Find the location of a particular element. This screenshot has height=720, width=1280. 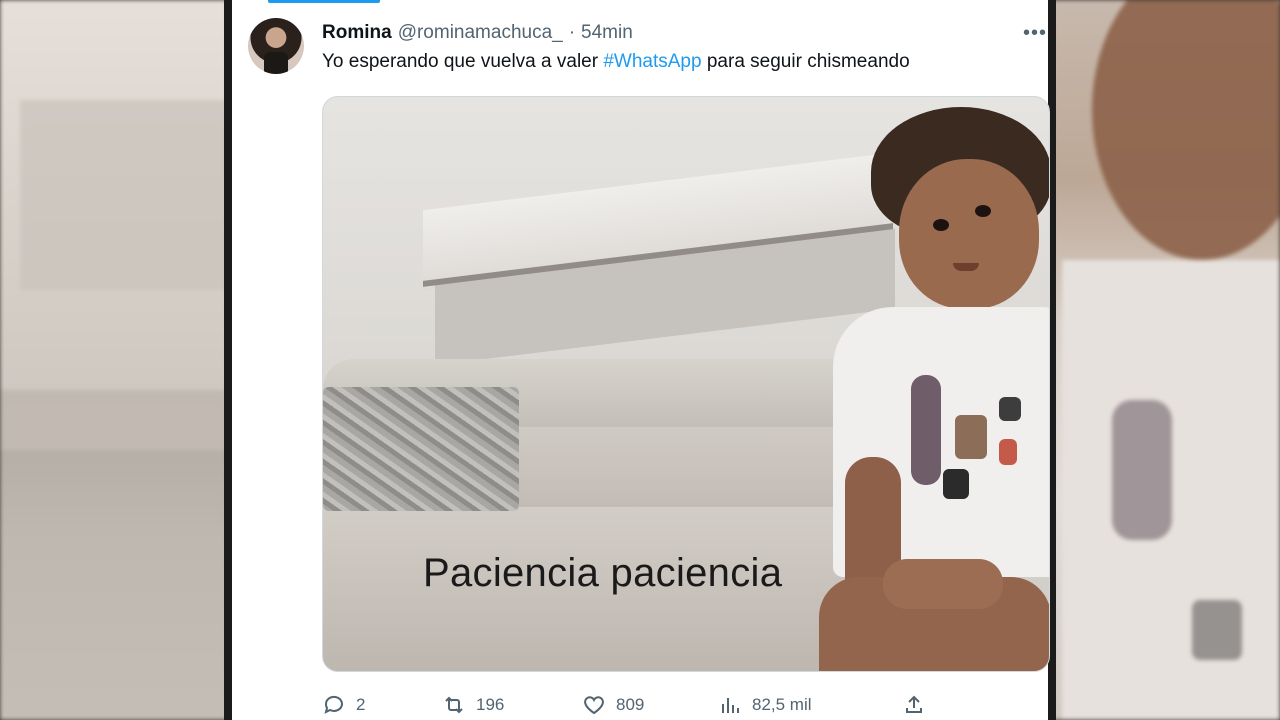

tweet-text-after: para seguir chismeando is located at coordinates (805, 61).